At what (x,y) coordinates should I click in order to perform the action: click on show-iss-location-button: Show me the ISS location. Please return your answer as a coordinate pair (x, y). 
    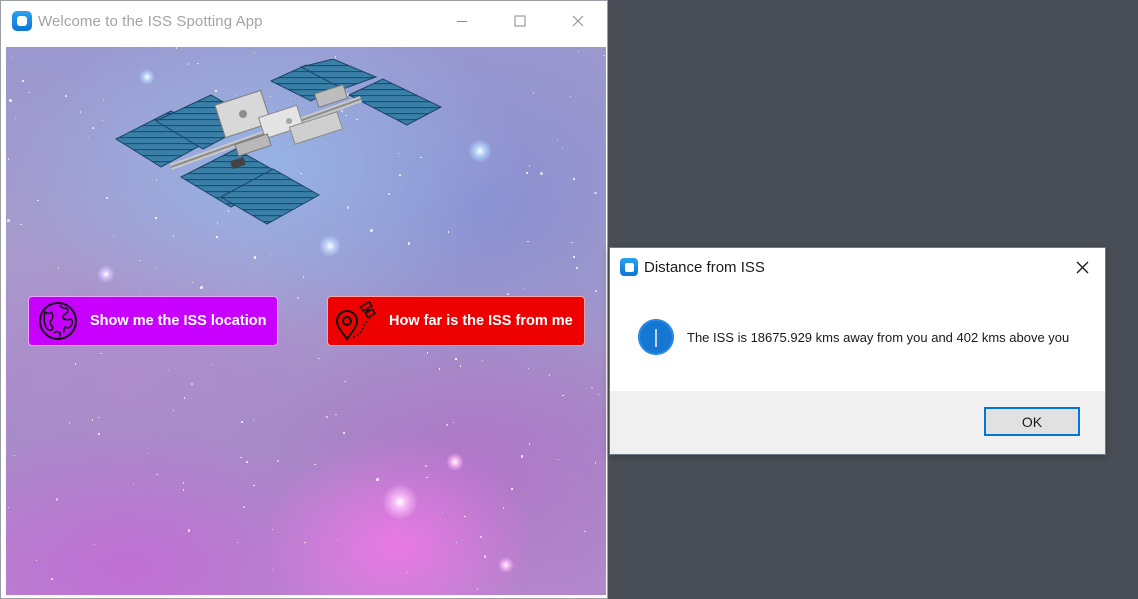
    Looking at the image, I should click on (153, 321).